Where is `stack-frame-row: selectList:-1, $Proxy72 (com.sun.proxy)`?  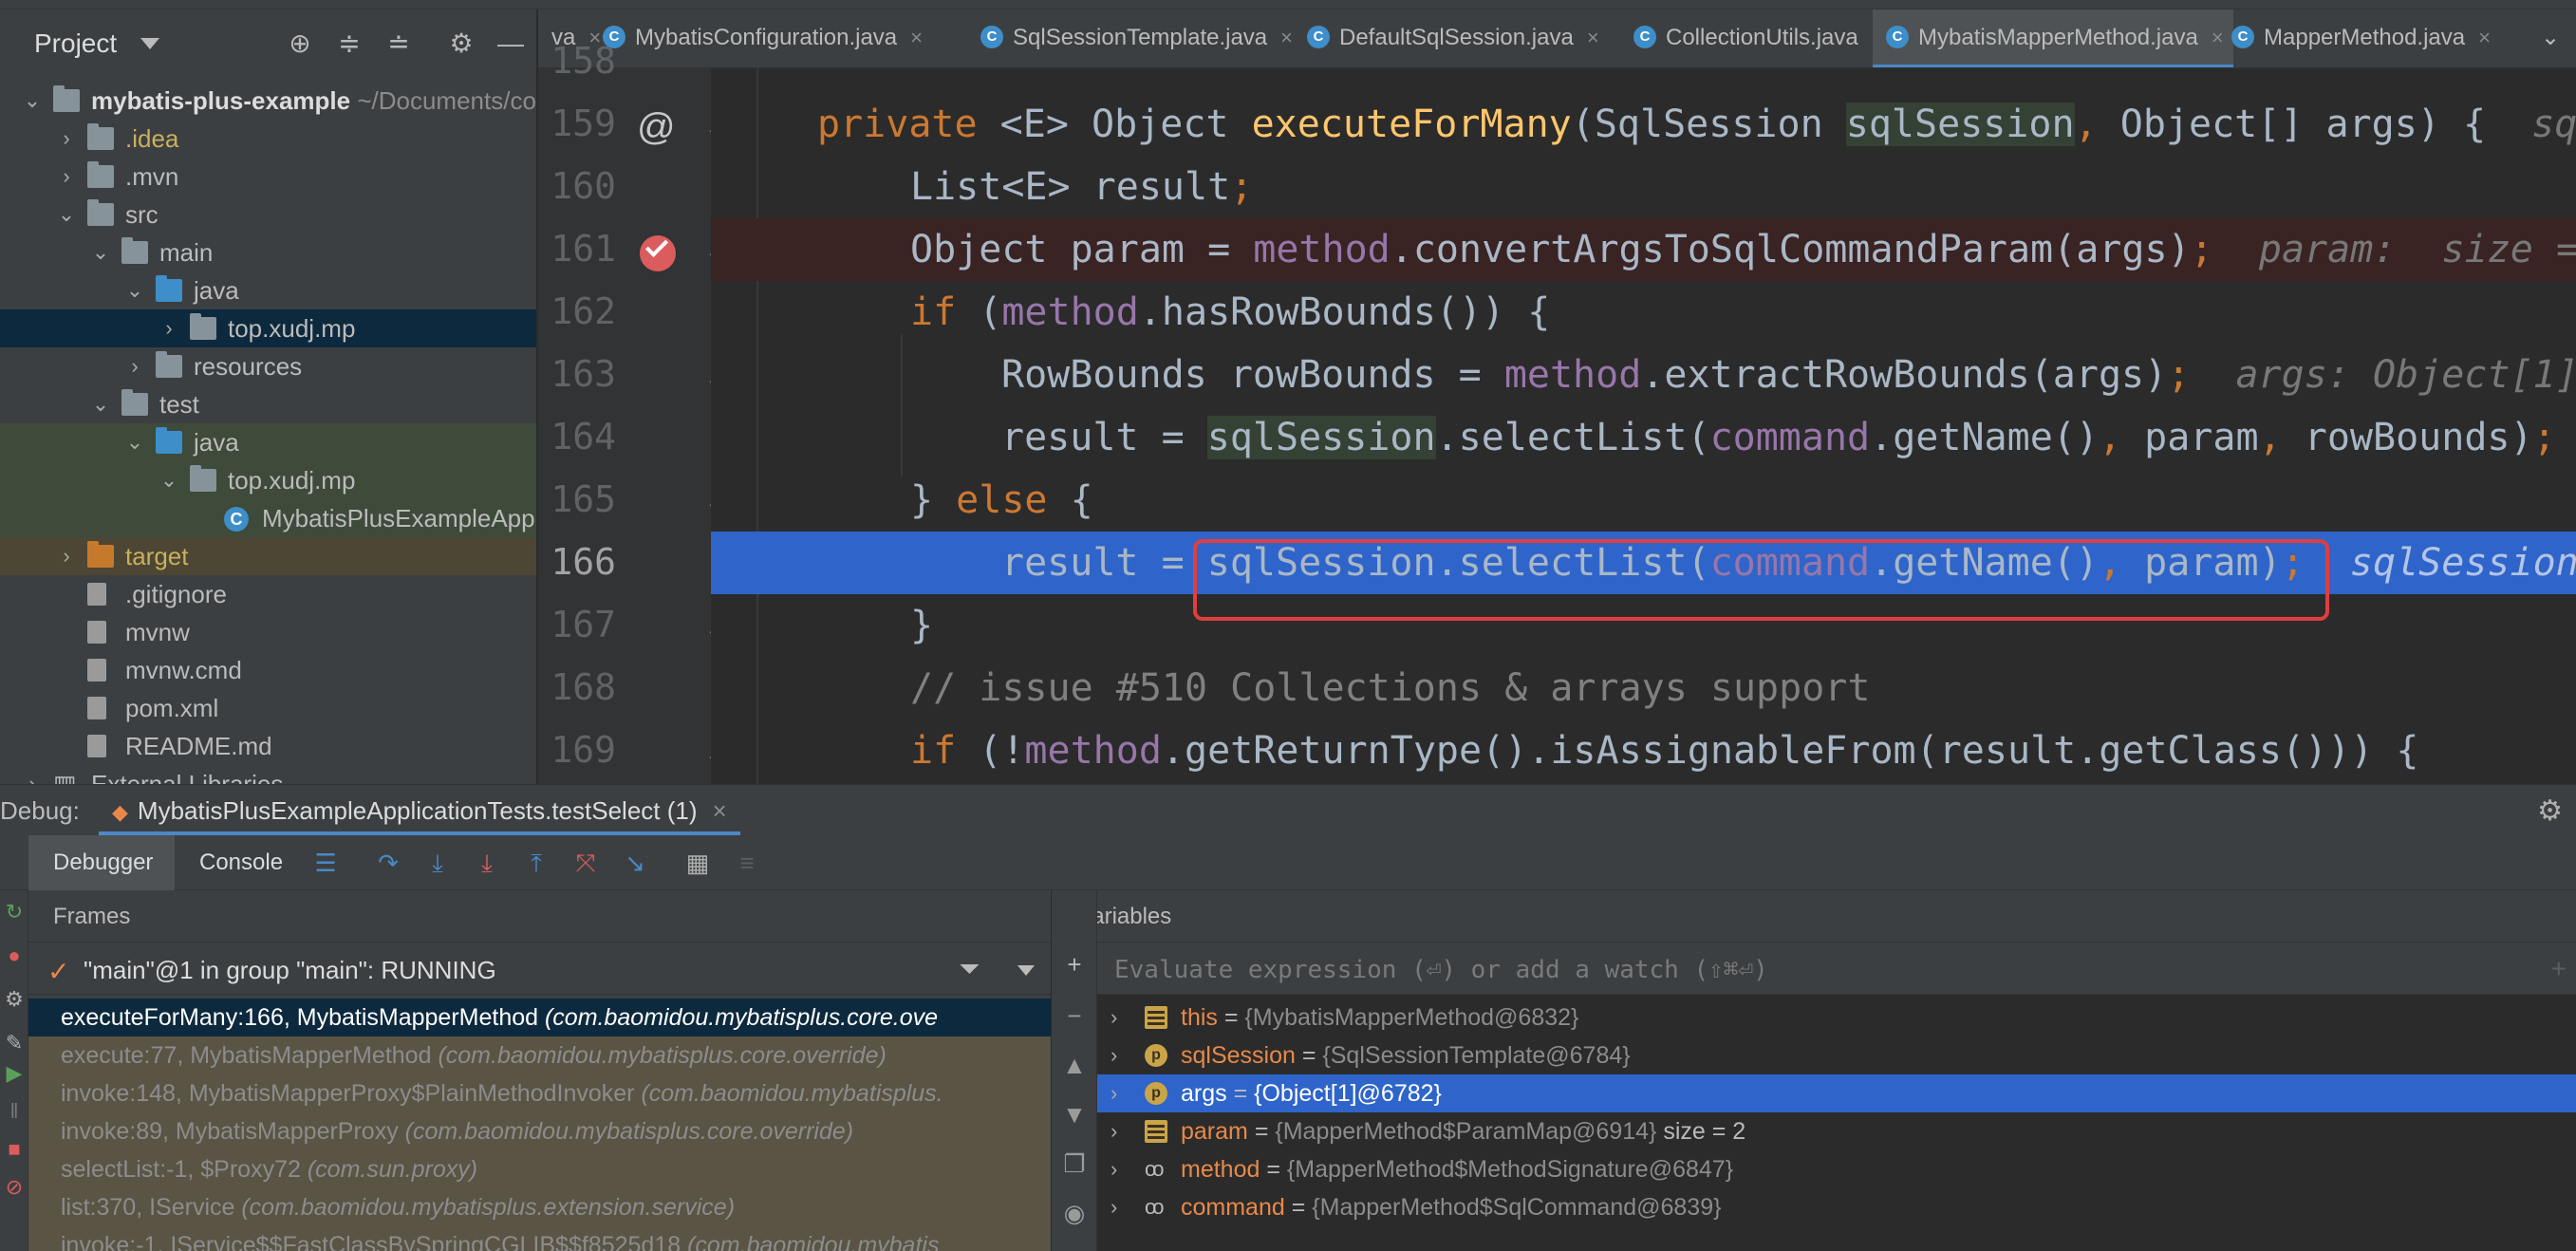
stack-frame-row: selectList:-1, $Proxy72 (com.sun.proxy) is located at coordinates (540, 1169).